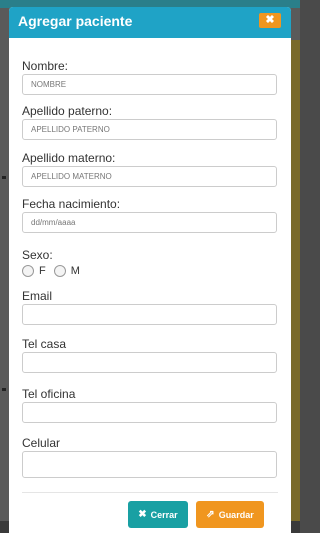  What do you see at coordinates (75, 271) in the screenshot?
I see `sexo-m-label: M` at bounding box center [75, 271].